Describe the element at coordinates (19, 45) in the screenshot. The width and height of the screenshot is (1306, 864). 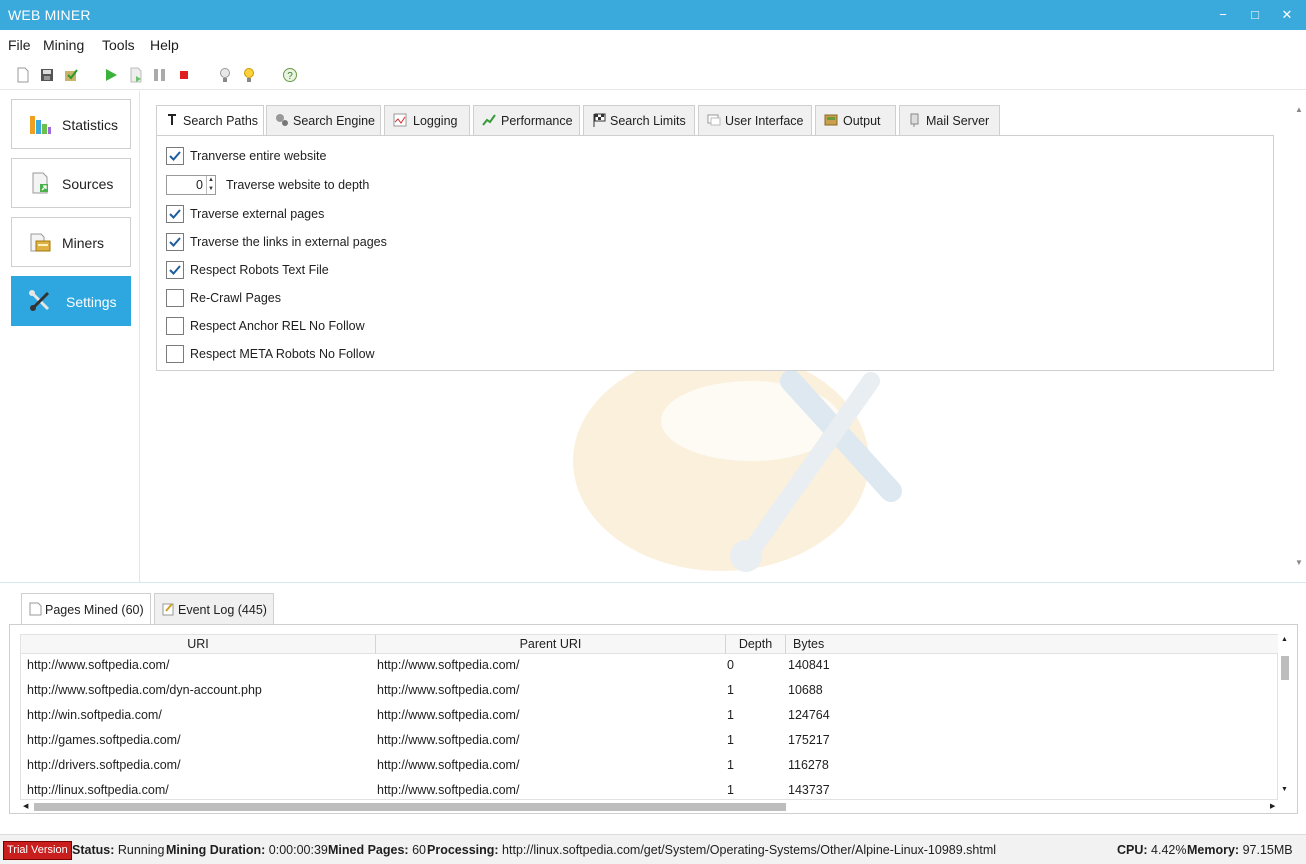
I see `menu-file: File` at that location.